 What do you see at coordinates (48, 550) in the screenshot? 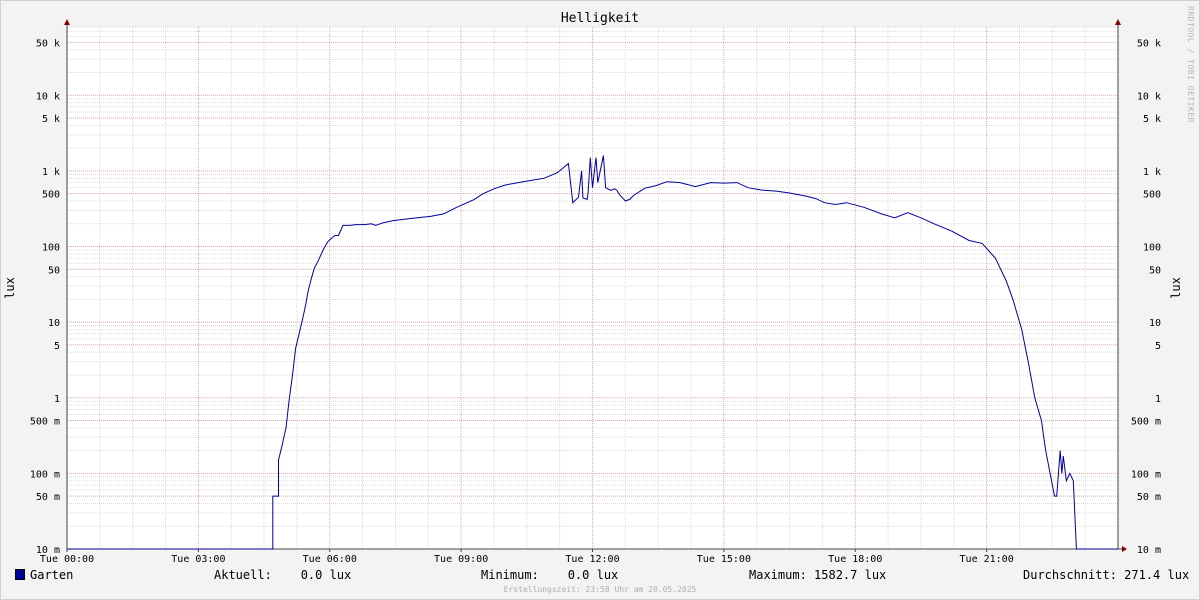
I see `y-tick-label-left: 10 m` at bounding box center [48, 550].